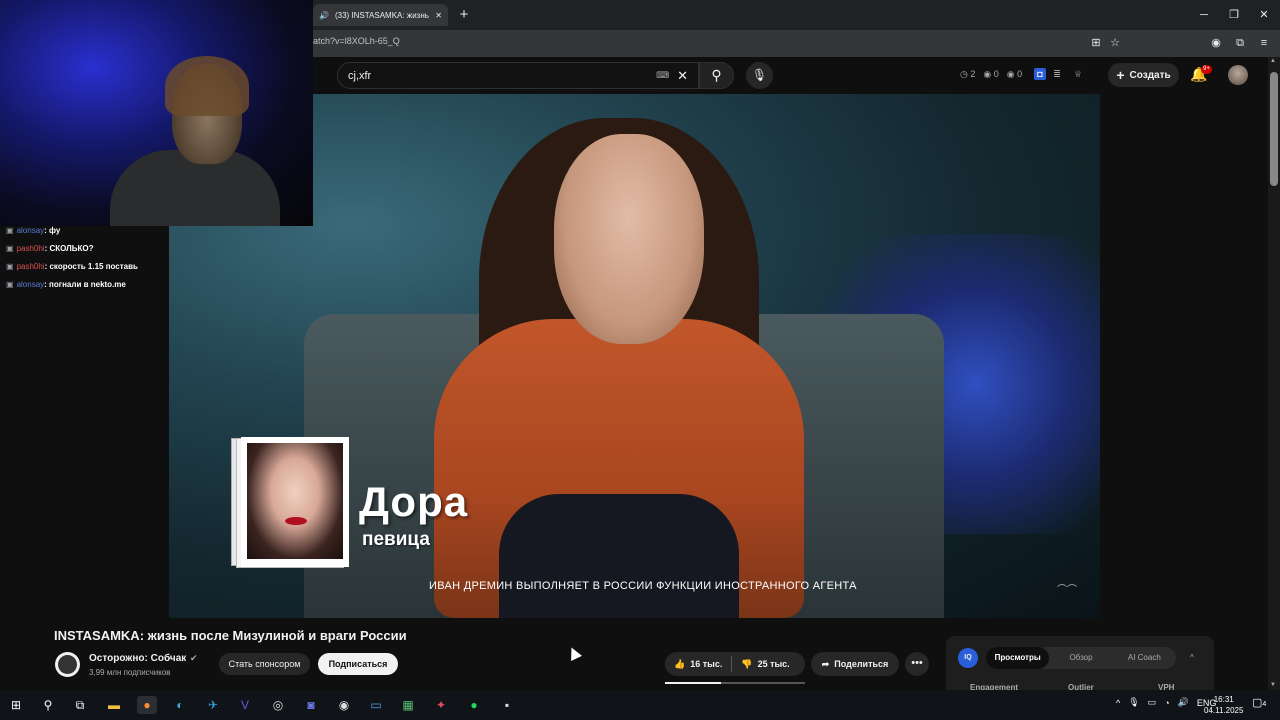 This screenshot has width=1280, height=720. I want to click on guest-portrait-photo, so click(295, 501).